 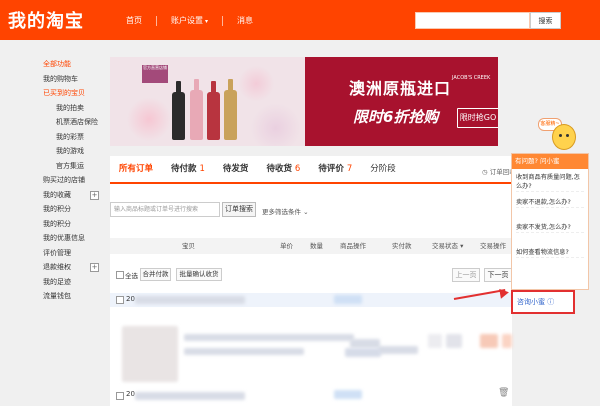 I want to click on tab-all-orders: 所有订单, so click(x=136, y=170).